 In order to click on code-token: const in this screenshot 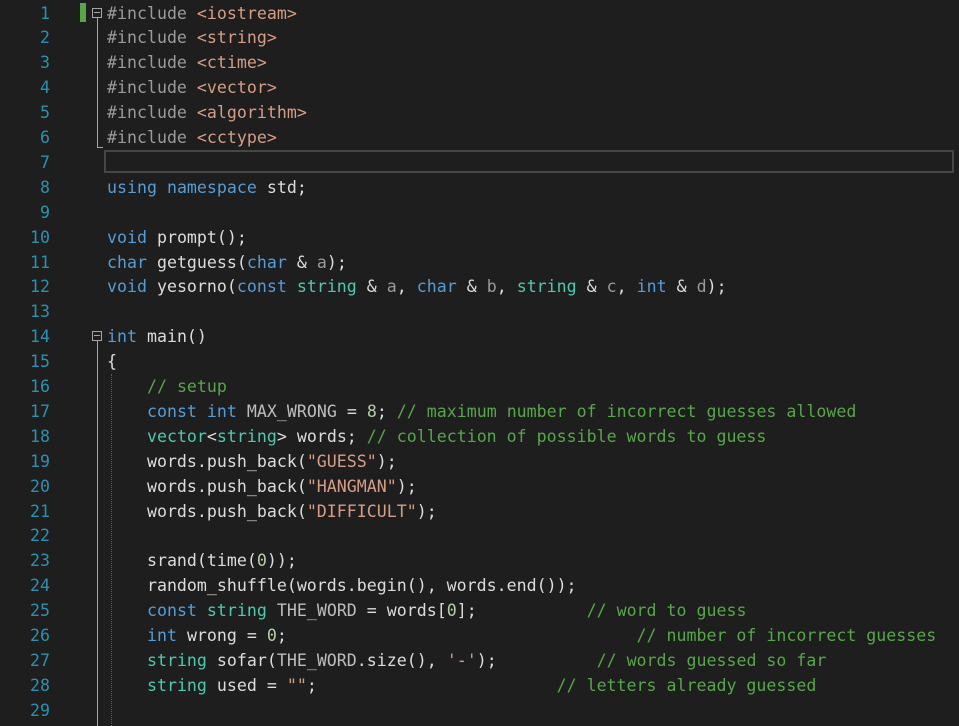, I will do `click(261, 287)`.